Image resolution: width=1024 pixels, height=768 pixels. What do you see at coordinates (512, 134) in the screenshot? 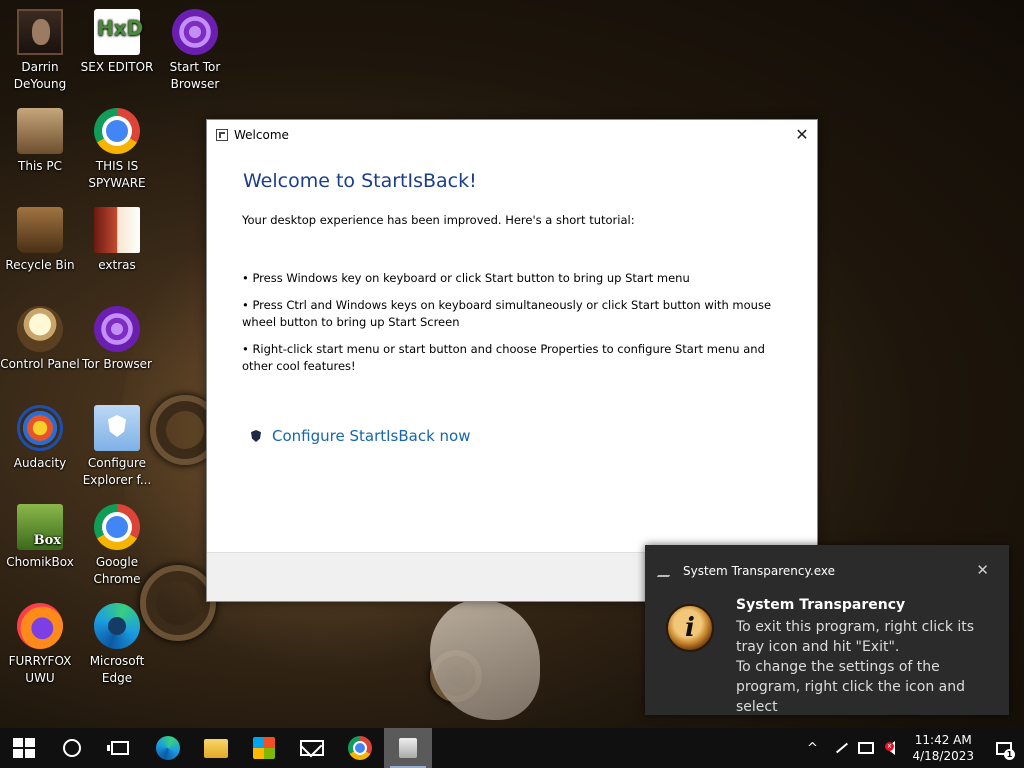
I see `dialog-titlebar: Welcome ✕` at bounding box center [512, 134].